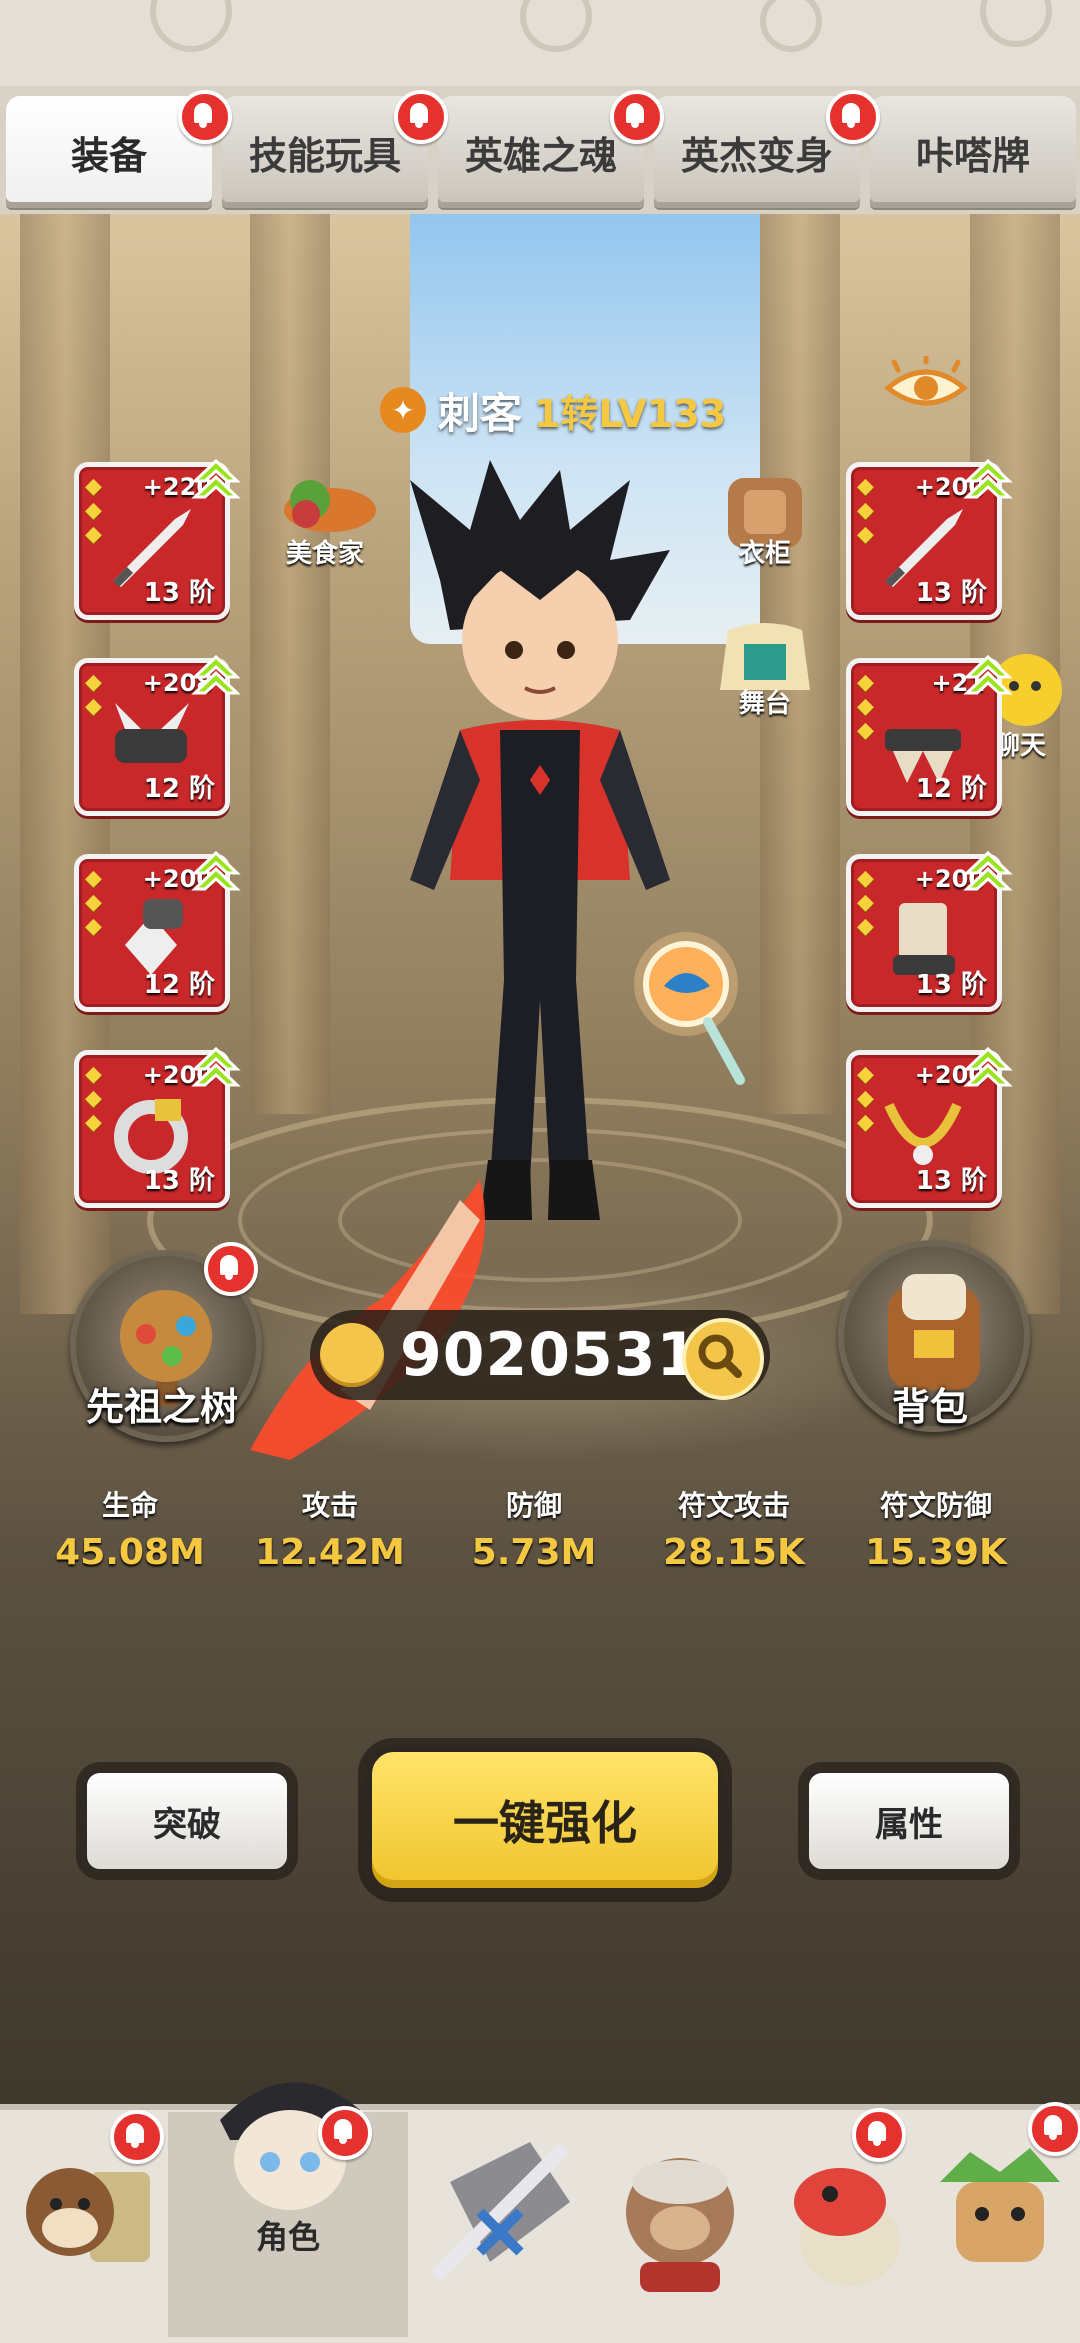  What do you see at coordinates (630, 413) in the screenshot?
I see `hero-level: 1转LV133` at bounding box center [630, 413].